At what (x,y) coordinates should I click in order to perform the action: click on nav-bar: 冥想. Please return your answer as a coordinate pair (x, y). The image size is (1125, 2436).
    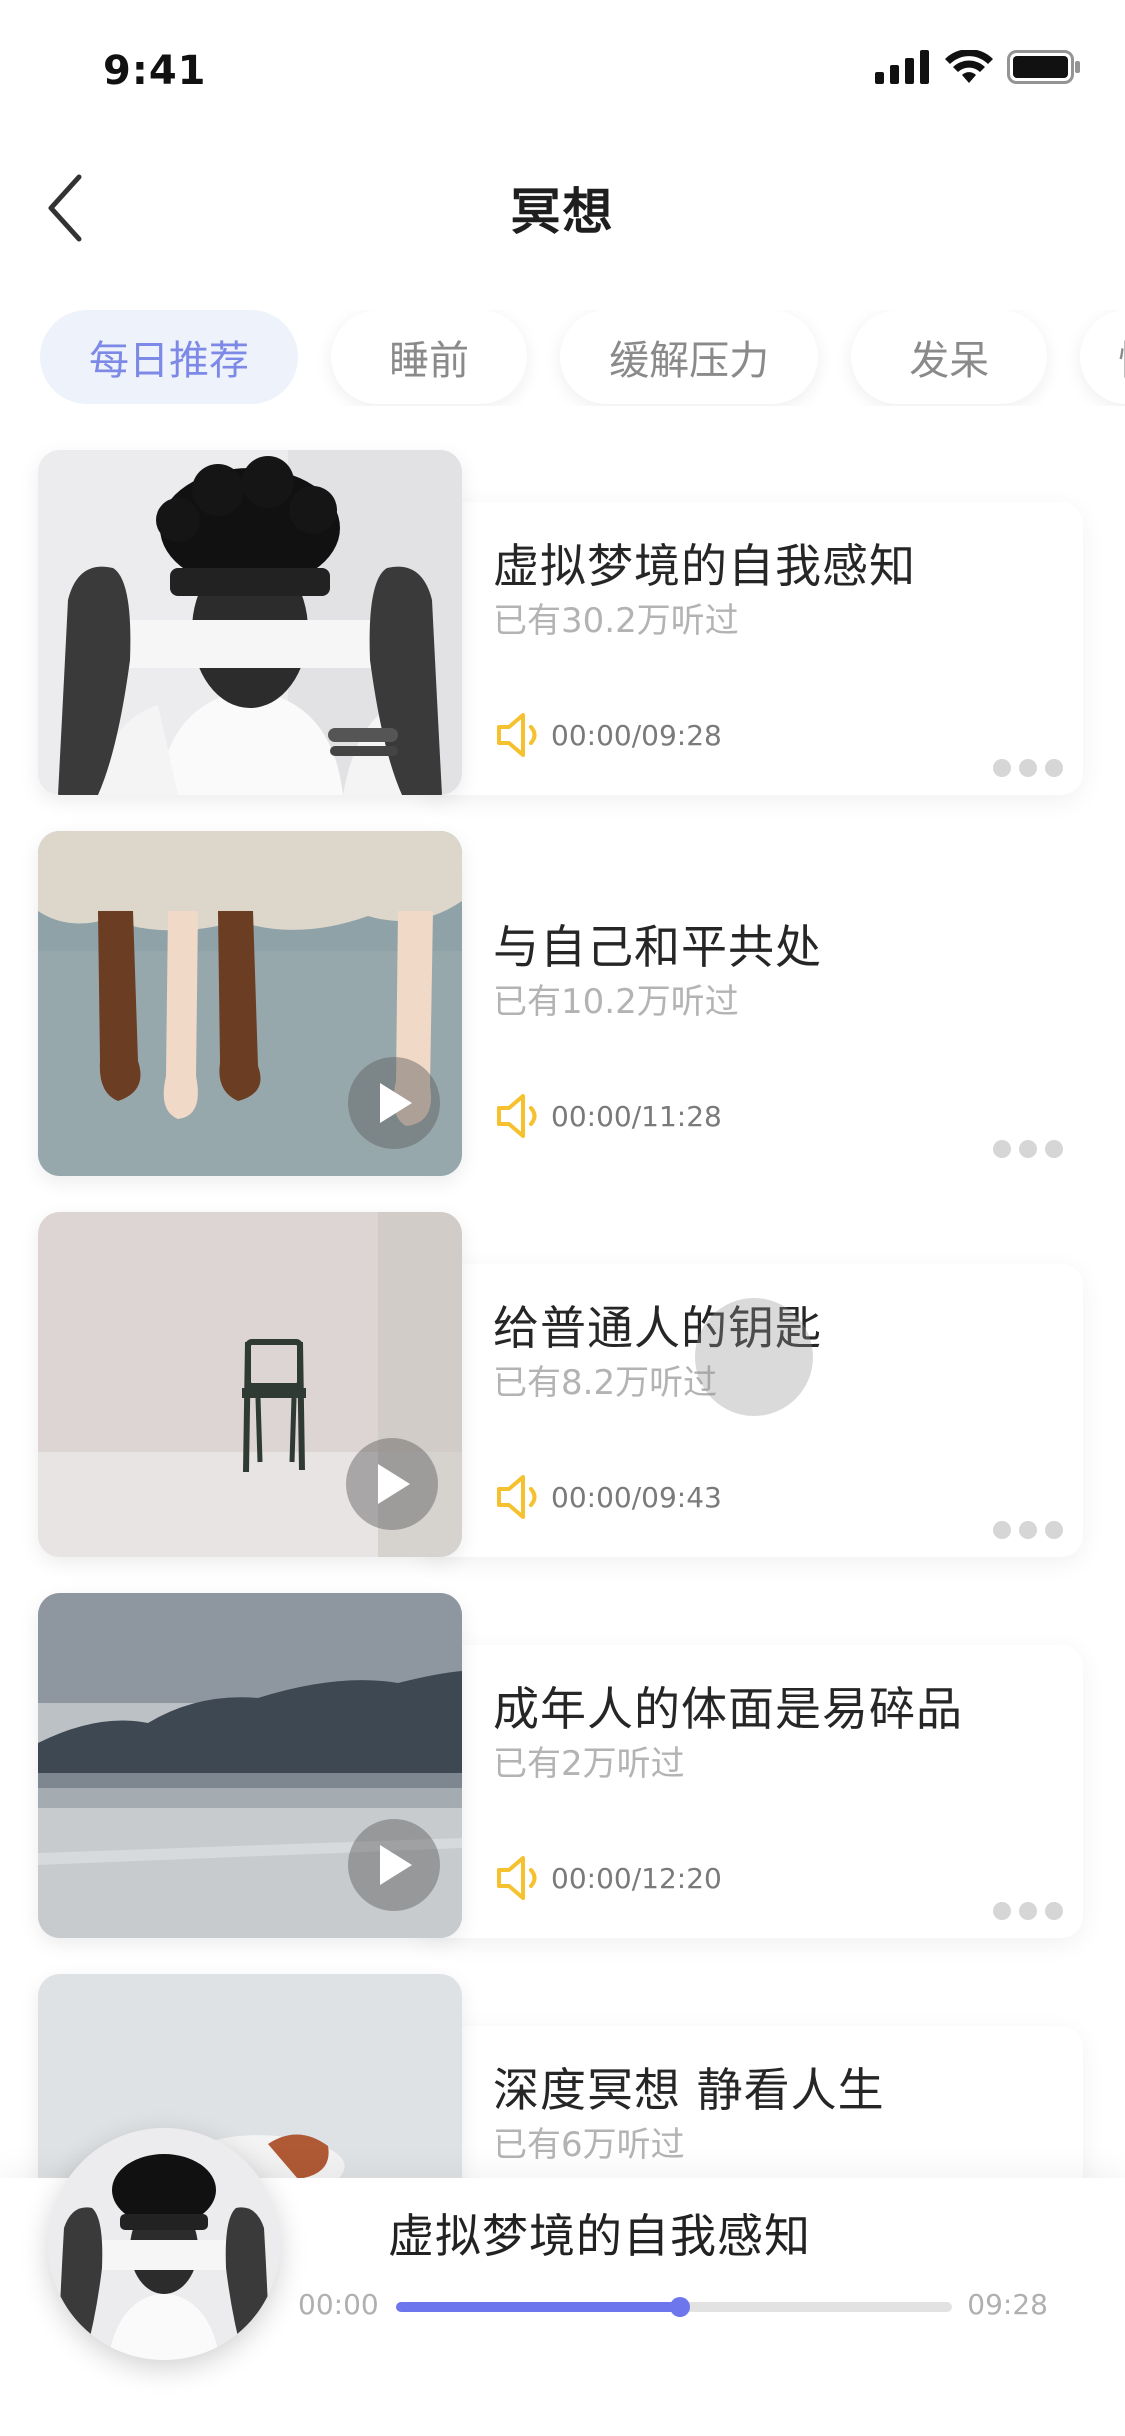
    Looking at the image, I should click on (562, 205).